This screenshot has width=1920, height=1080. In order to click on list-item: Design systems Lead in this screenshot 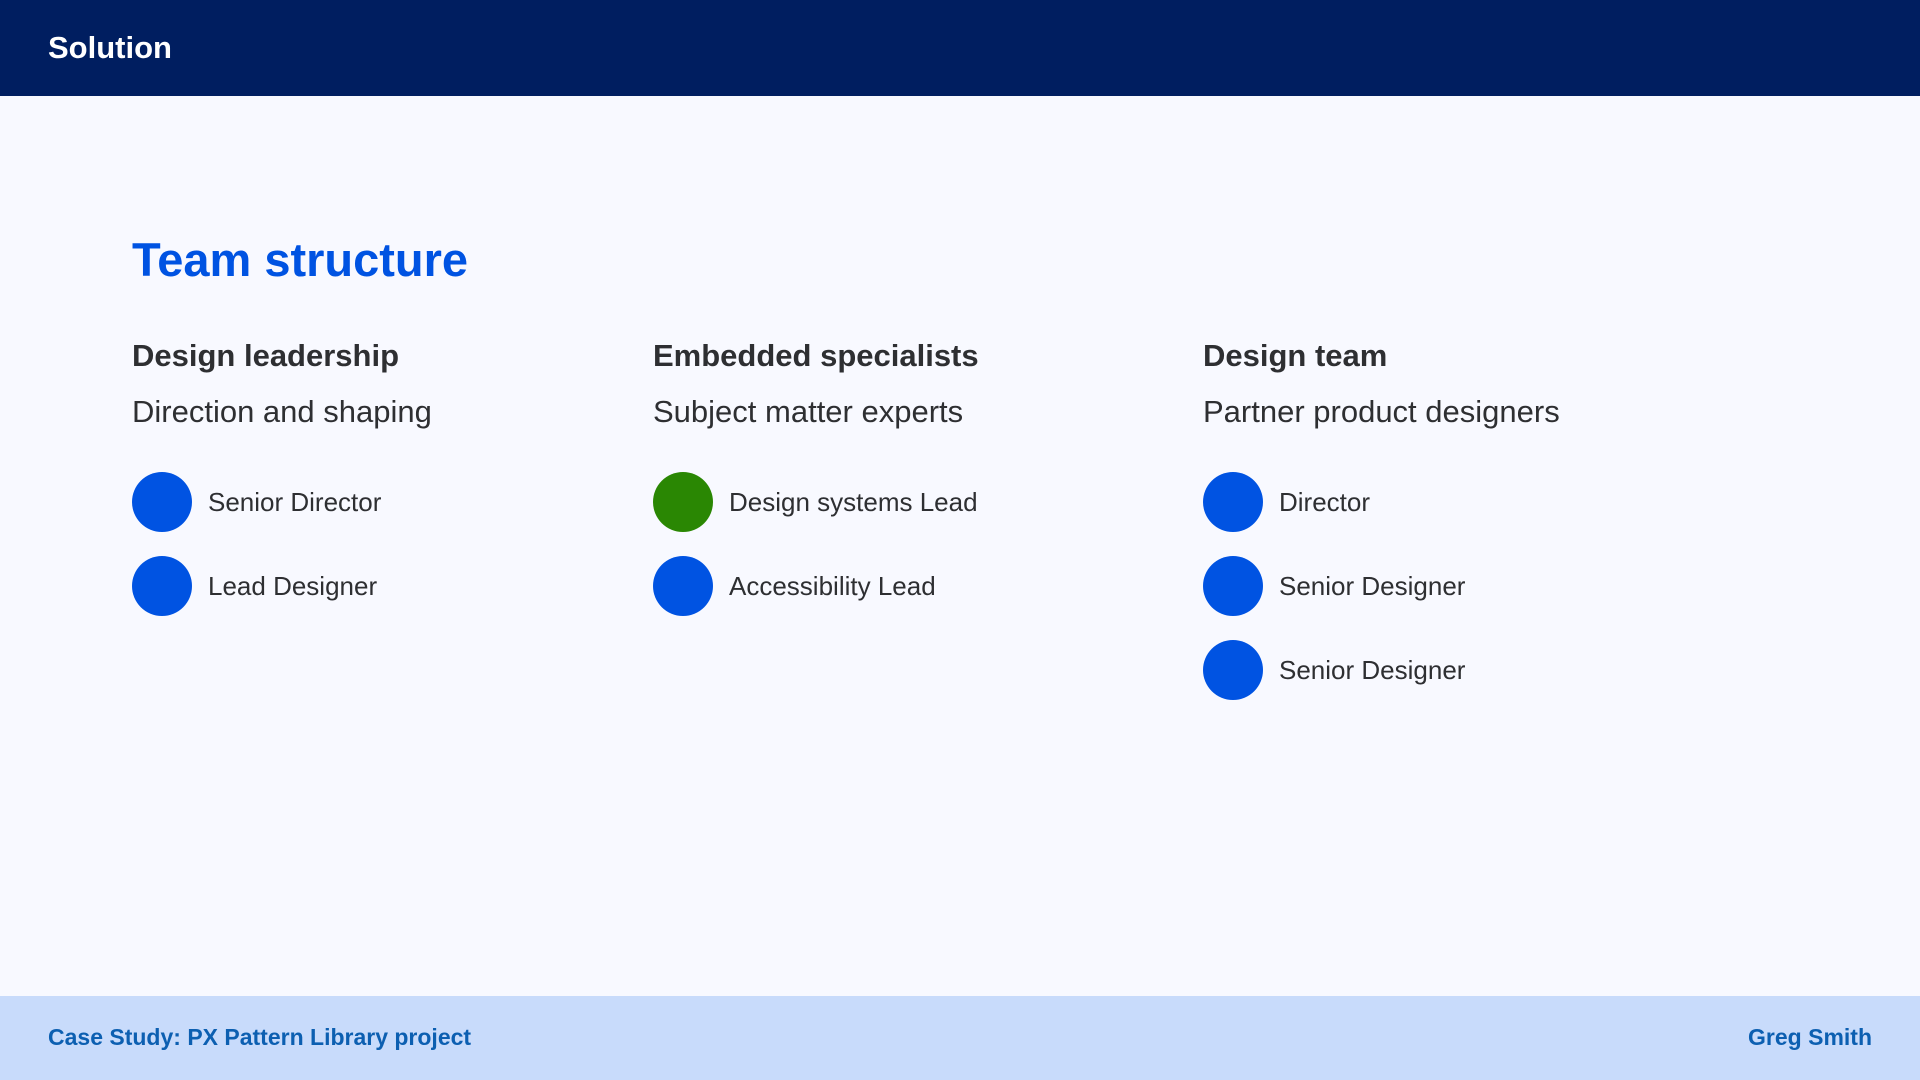, I will do `click(816, 502)`.